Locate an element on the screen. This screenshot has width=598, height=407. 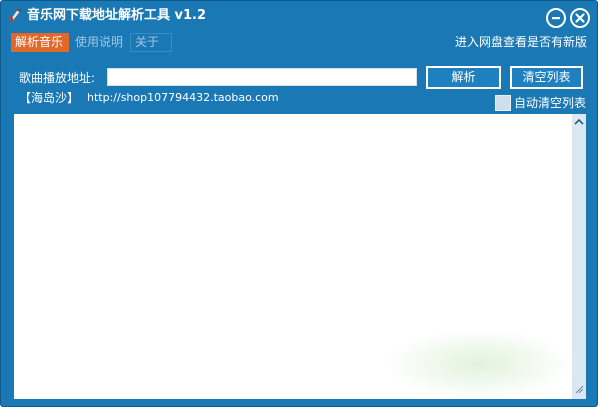
minimize-button is located at coordinates (556, 18).